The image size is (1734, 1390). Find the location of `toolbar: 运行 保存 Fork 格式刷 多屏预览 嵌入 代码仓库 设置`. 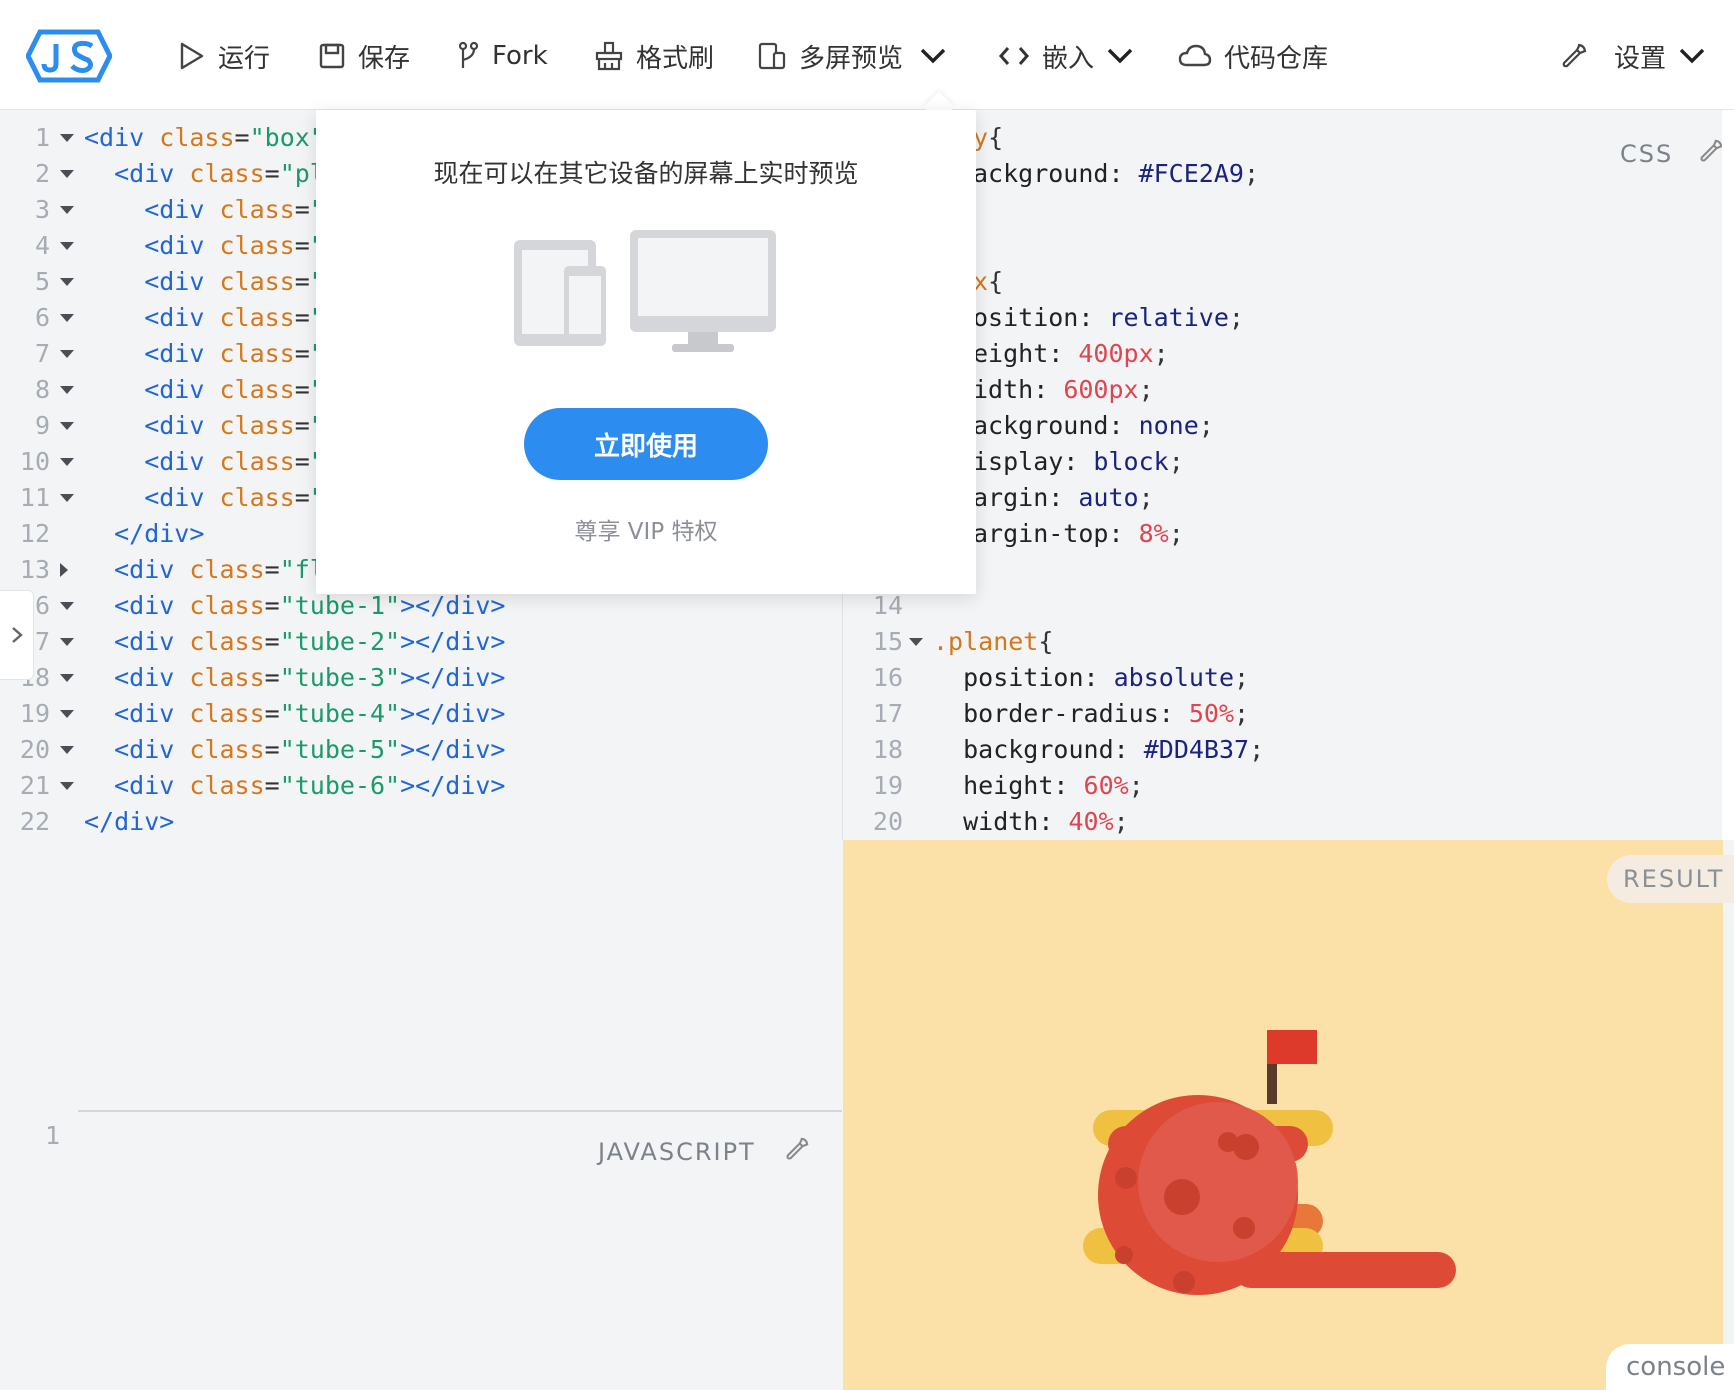

toolbar: 运行 保存 Fork 格式刷 多屏预览 嵌入 代码仓库 设置 is located at coordinates (867, 55).